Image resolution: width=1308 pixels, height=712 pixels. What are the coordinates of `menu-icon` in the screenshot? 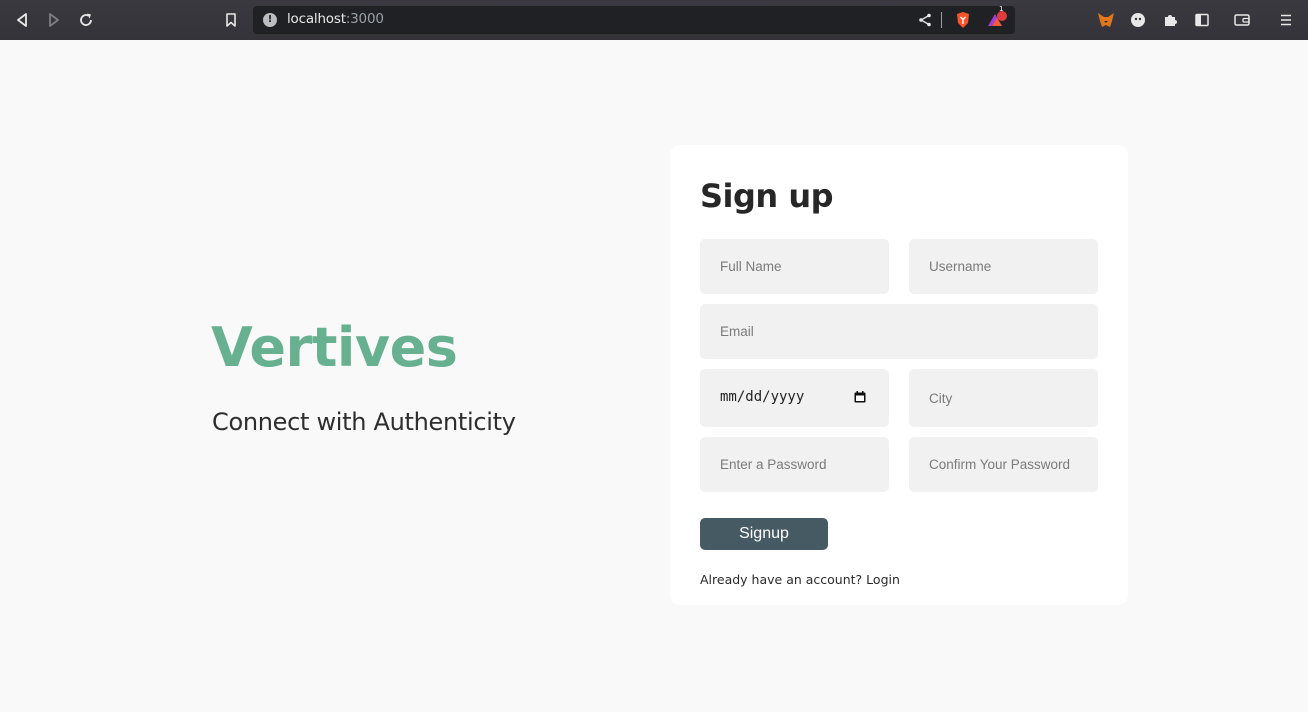 It's located at (1286, 20).